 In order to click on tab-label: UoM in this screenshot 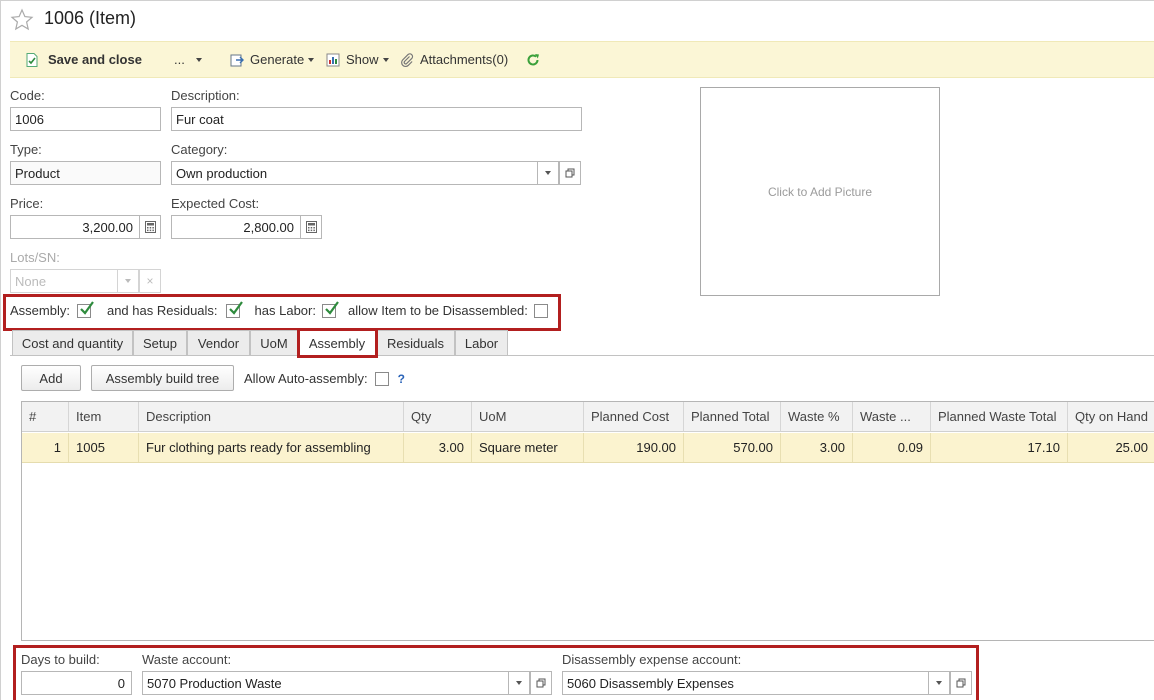, I will do `click(274, 343)`.